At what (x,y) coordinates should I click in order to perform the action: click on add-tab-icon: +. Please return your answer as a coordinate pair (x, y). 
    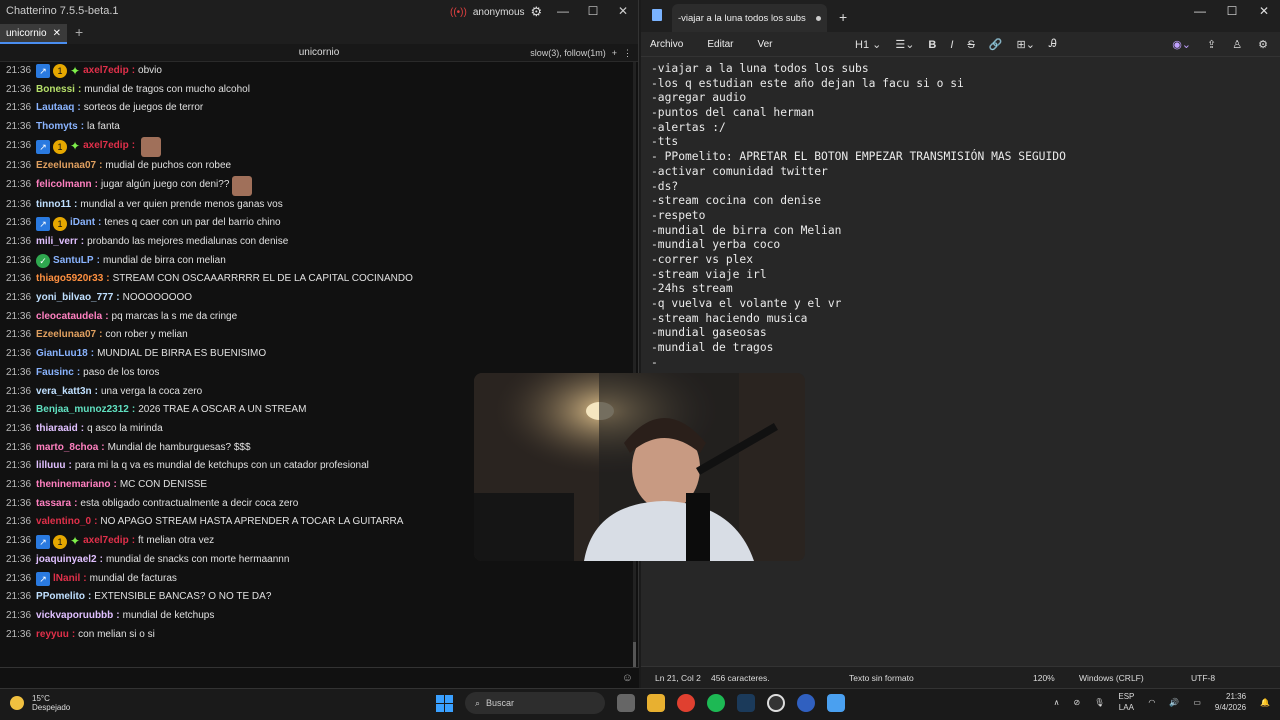
    Looking at the image, I should click on (79, 34).